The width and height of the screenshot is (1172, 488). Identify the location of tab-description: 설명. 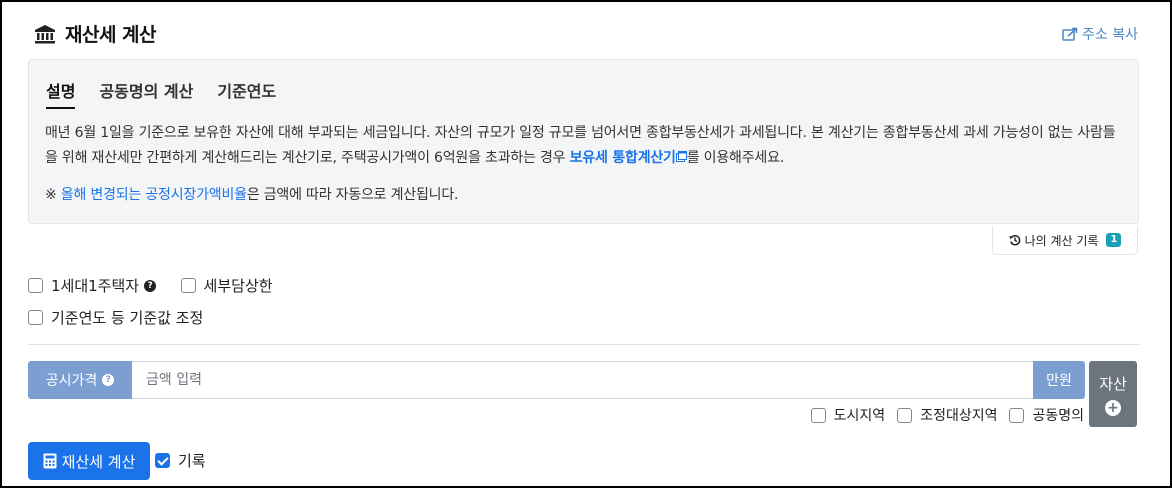
(61, 93).